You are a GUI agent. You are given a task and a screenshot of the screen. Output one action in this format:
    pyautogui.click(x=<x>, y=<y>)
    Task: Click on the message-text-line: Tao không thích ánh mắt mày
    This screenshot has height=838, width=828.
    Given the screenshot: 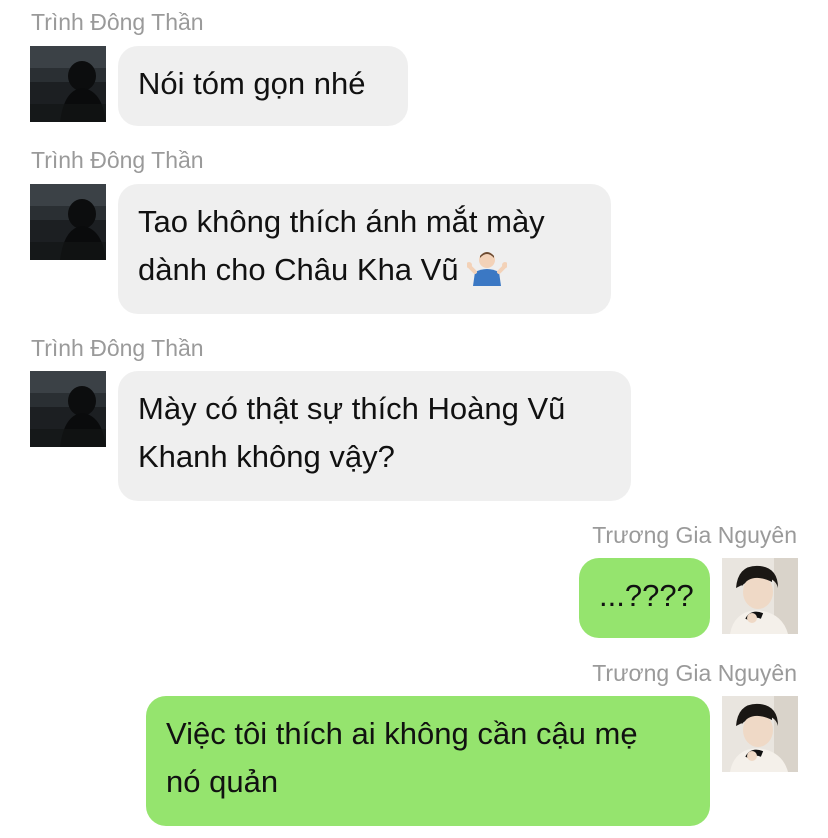 What is the action you would take?
    pyautogui.click(x=341, y=221)
    